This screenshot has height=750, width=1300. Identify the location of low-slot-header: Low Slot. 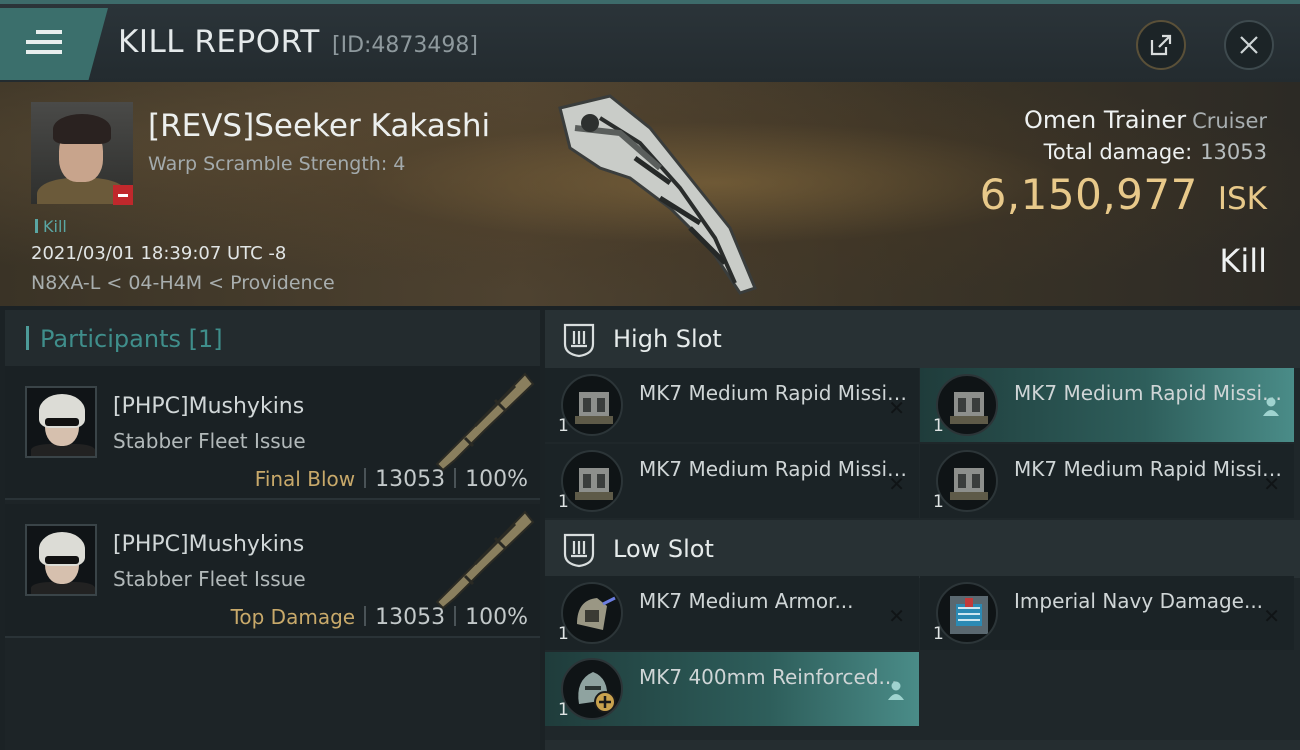
(922, 549).